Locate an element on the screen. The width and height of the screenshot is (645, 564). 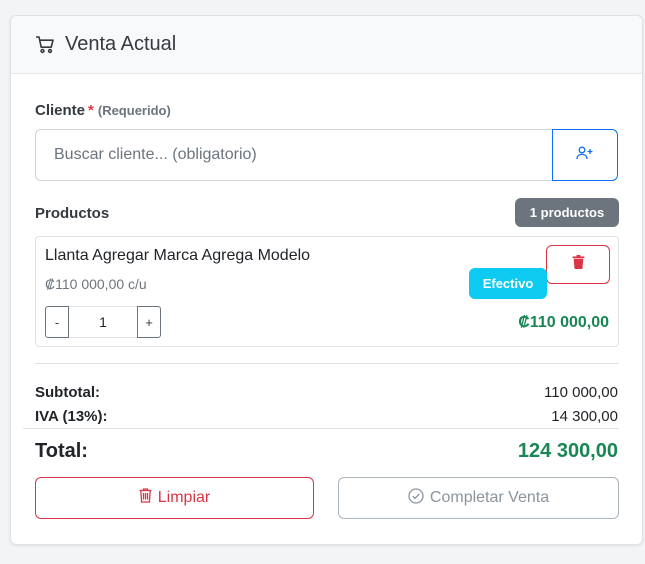
remove-product-button is located at coordinates (578, 264).